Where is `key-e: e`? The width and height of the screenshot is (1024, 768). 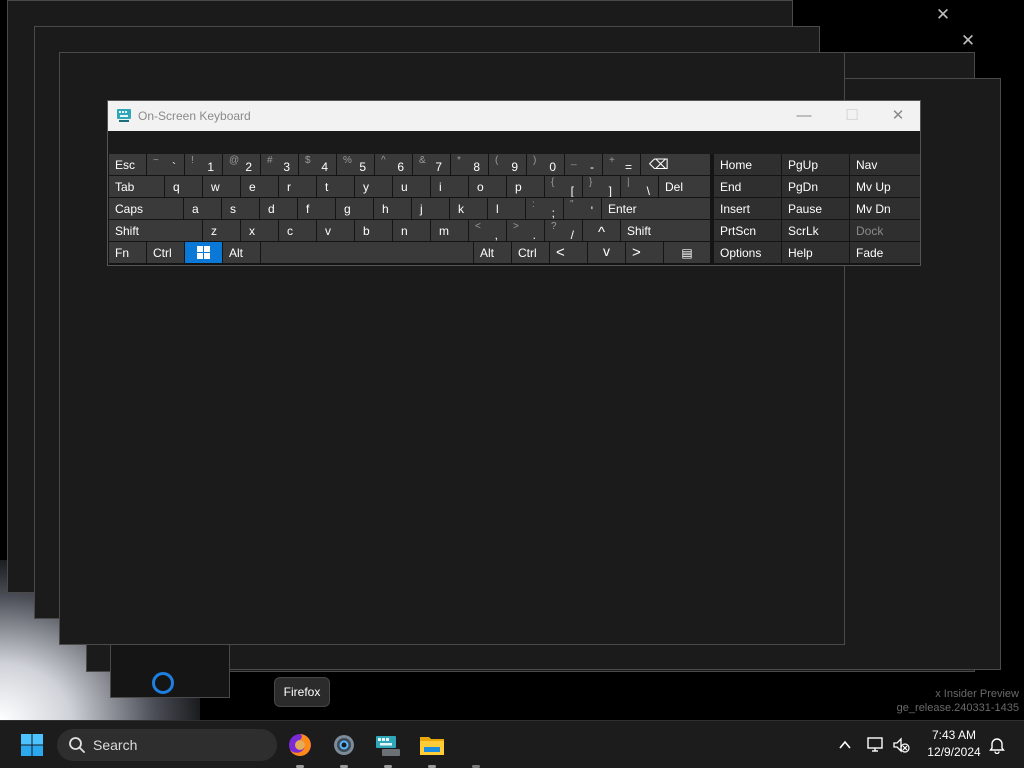
key-e: e is located at coordinates (259, 186).